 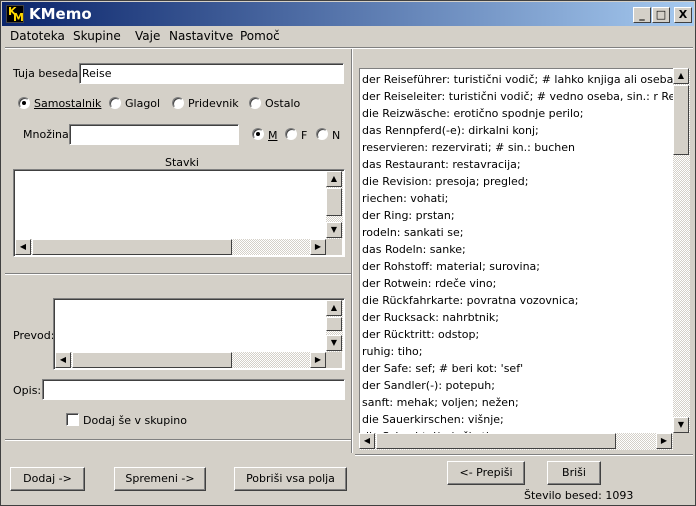 I want to click on clear-all-button: Pobriši vsa polja, so click(x=290, y=479).